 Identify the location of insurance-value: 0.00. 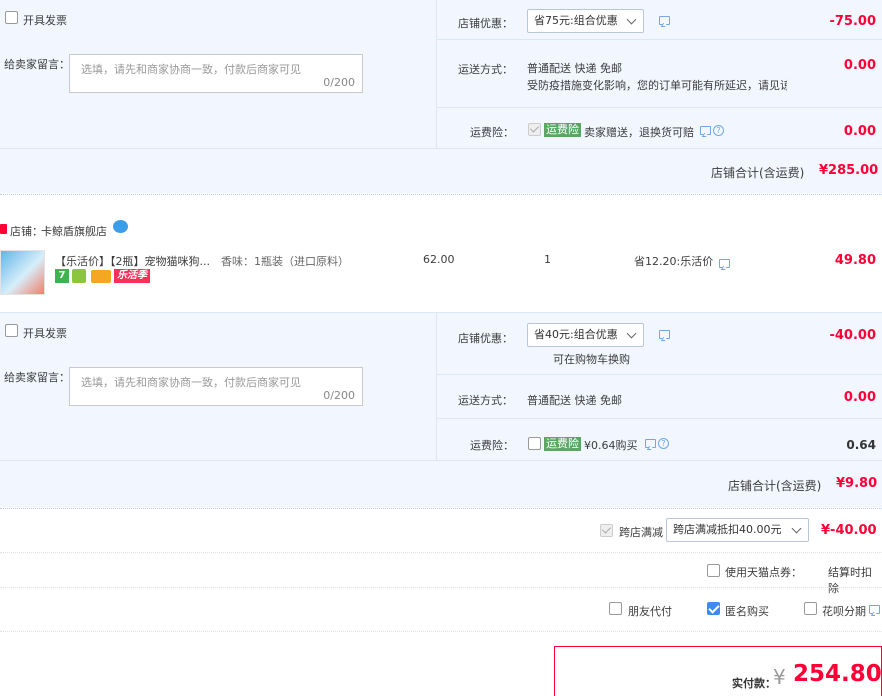
(859, 131).